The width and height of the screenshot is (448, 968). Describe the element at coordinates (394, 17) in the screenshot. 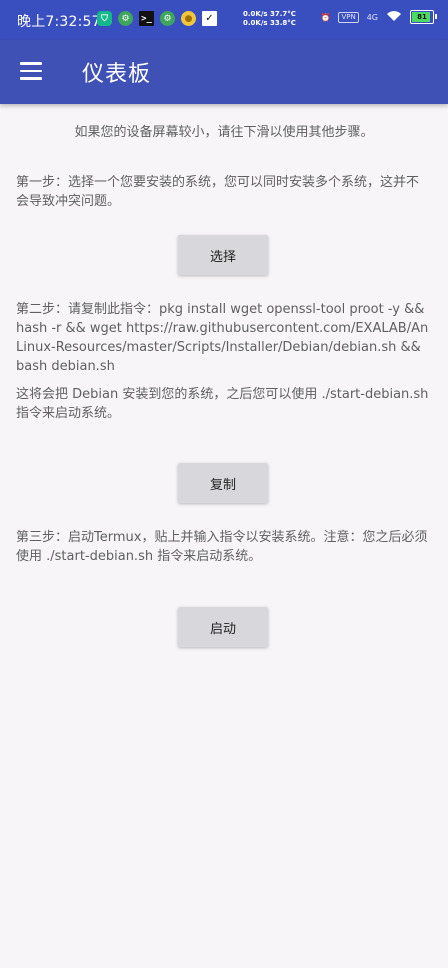

I see `wifi-icon` at that location.